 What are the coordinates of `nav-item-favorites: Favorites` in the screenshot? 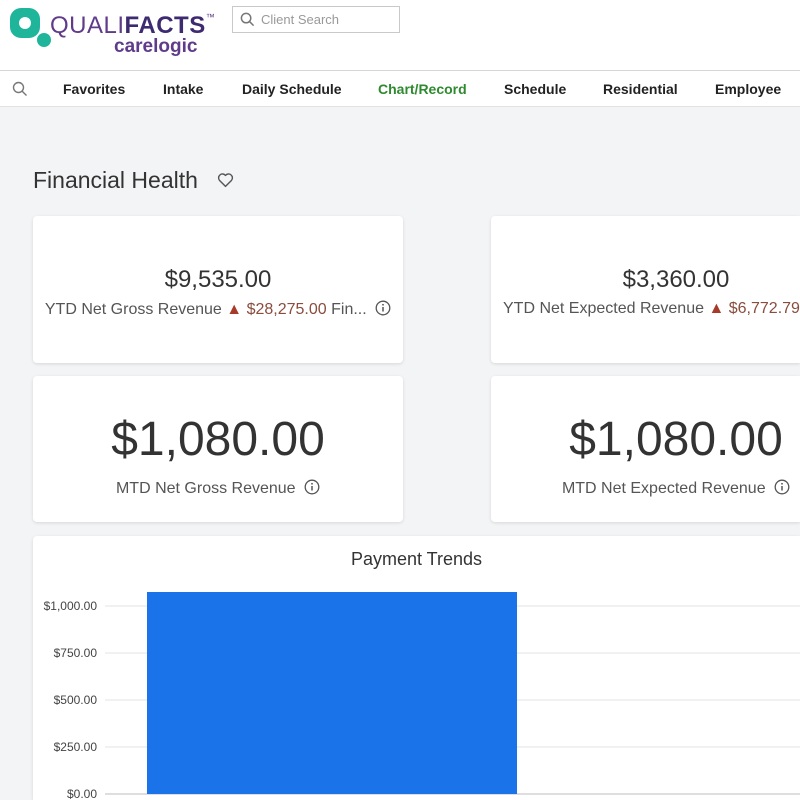 It's located at (94, 89).